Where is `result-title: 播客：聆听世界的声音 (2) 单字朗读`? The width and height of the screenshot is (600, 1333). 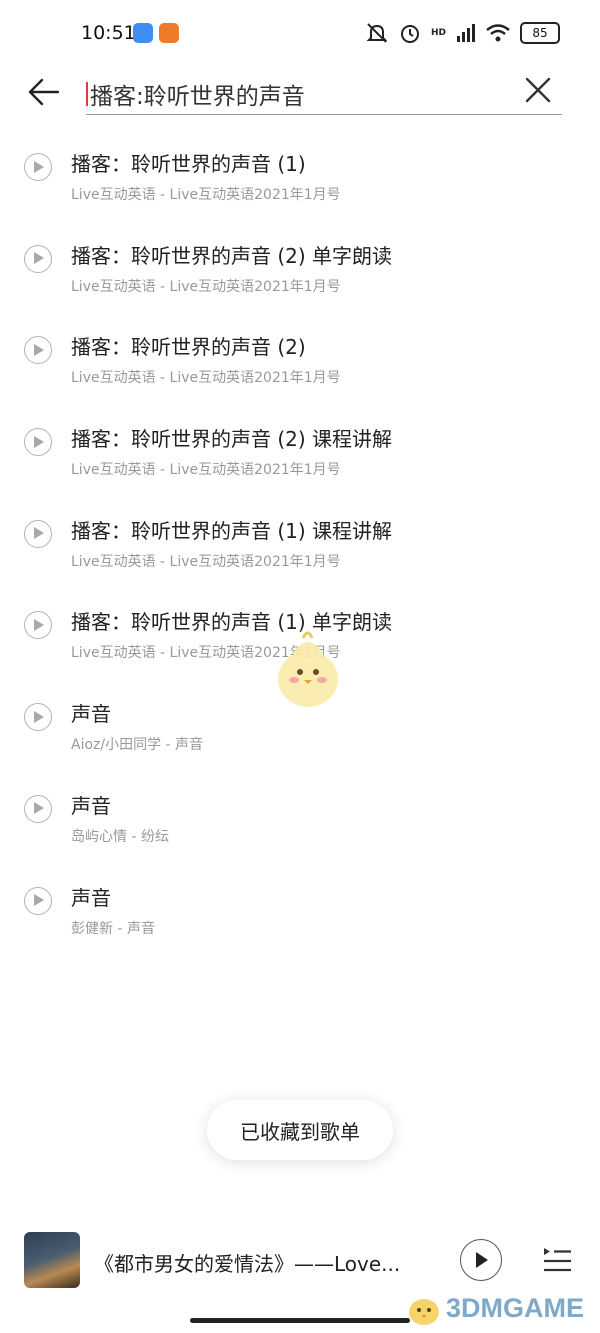 result-title: 播客：聆听世界的声音 (2) 单字朗读 is located at coordinates (232, 255).